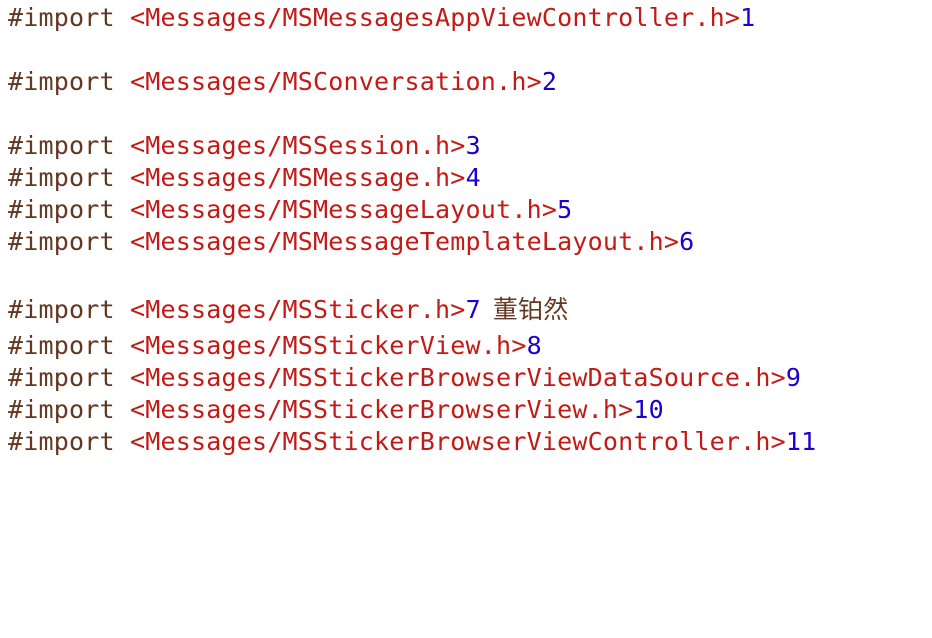  Describe the element at coordinates (435, 17) in the screenshot. I see `import-path: <Messages/MSMessagesAppViewController.h>` at that location.